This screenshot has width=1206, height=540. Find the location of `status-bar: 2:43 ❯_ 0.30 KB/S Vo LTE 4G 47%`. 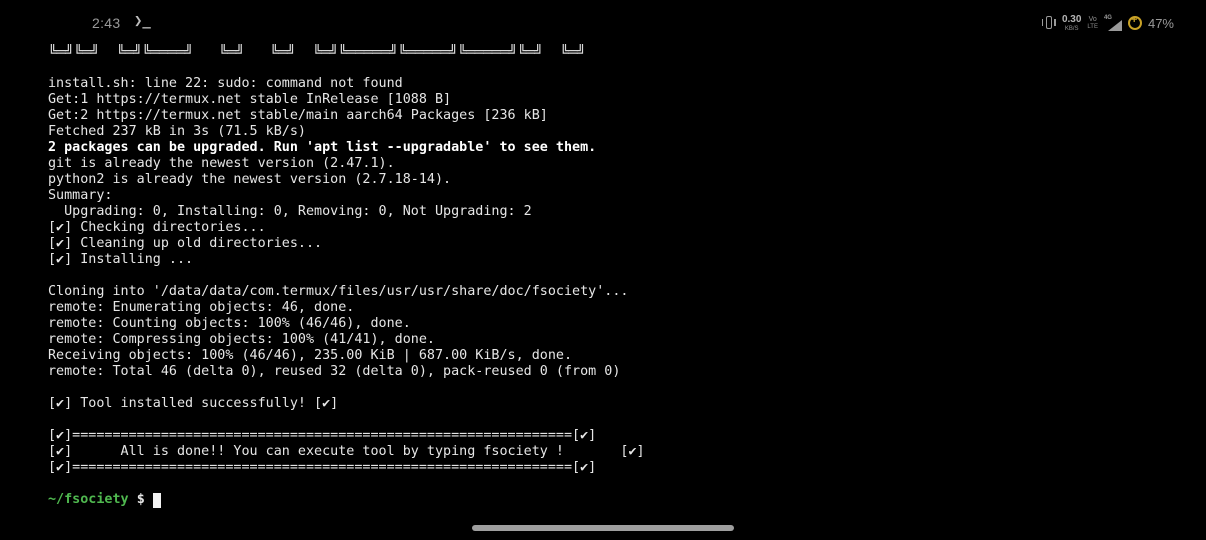

status-bar: 2:43 ❯_ 0.30 KB/S Vo LTE 4G 47% is located at coordinates (603, 23).